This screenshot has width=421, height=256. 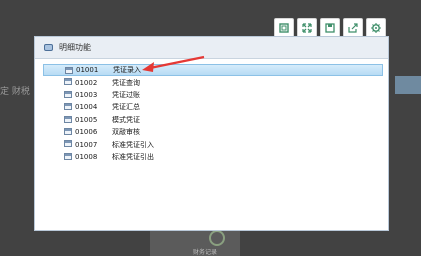 What do you see at coordinates (75, 47) in the screenshot?
I see `dialog-title: 明细功能` at bounding box center [75, 47].